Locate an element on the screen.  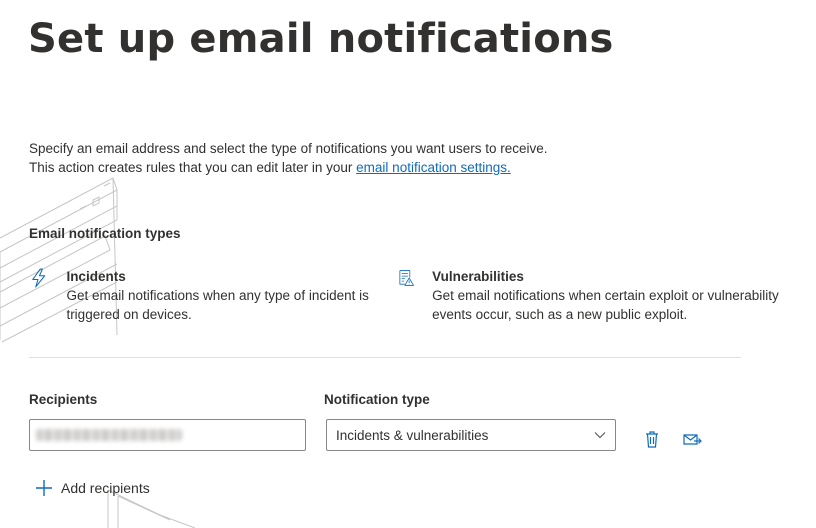
send-mail-icon is located at coordinates (692, 439).